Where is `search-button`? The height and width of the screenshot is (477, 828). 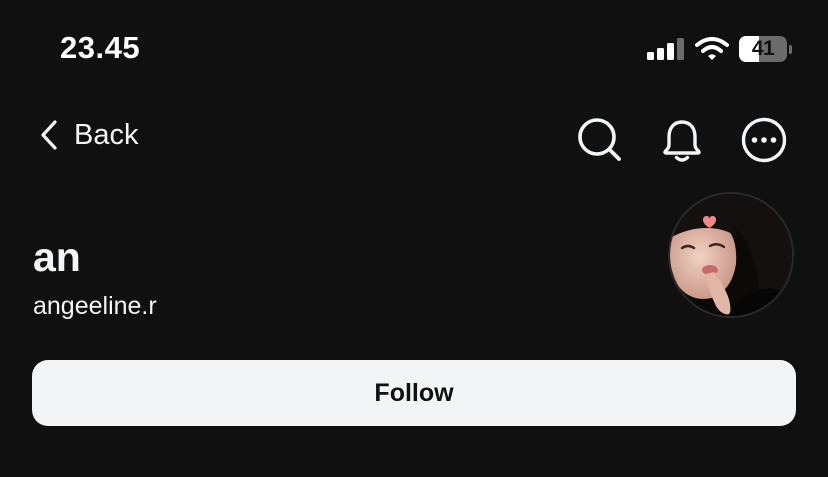
search-button is located at coordinates (600, 140).